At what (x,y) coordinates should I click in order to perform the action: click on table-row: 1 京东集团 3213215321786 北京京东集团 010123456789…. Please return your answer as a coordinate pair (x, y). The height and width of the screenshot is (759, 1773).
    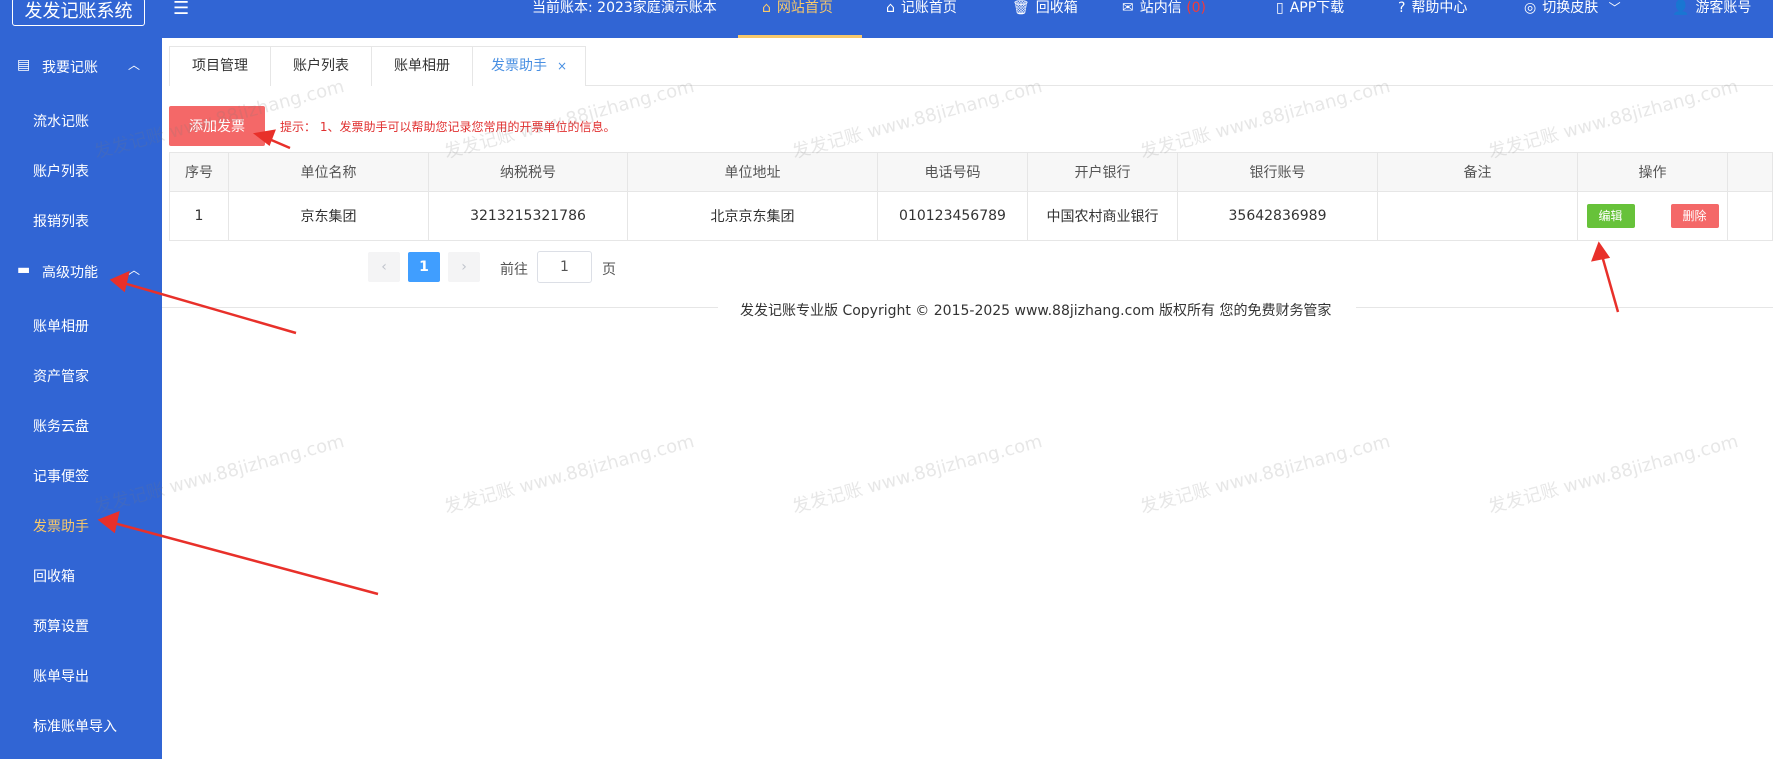
    Looking at the image, I should click on (971, 216).